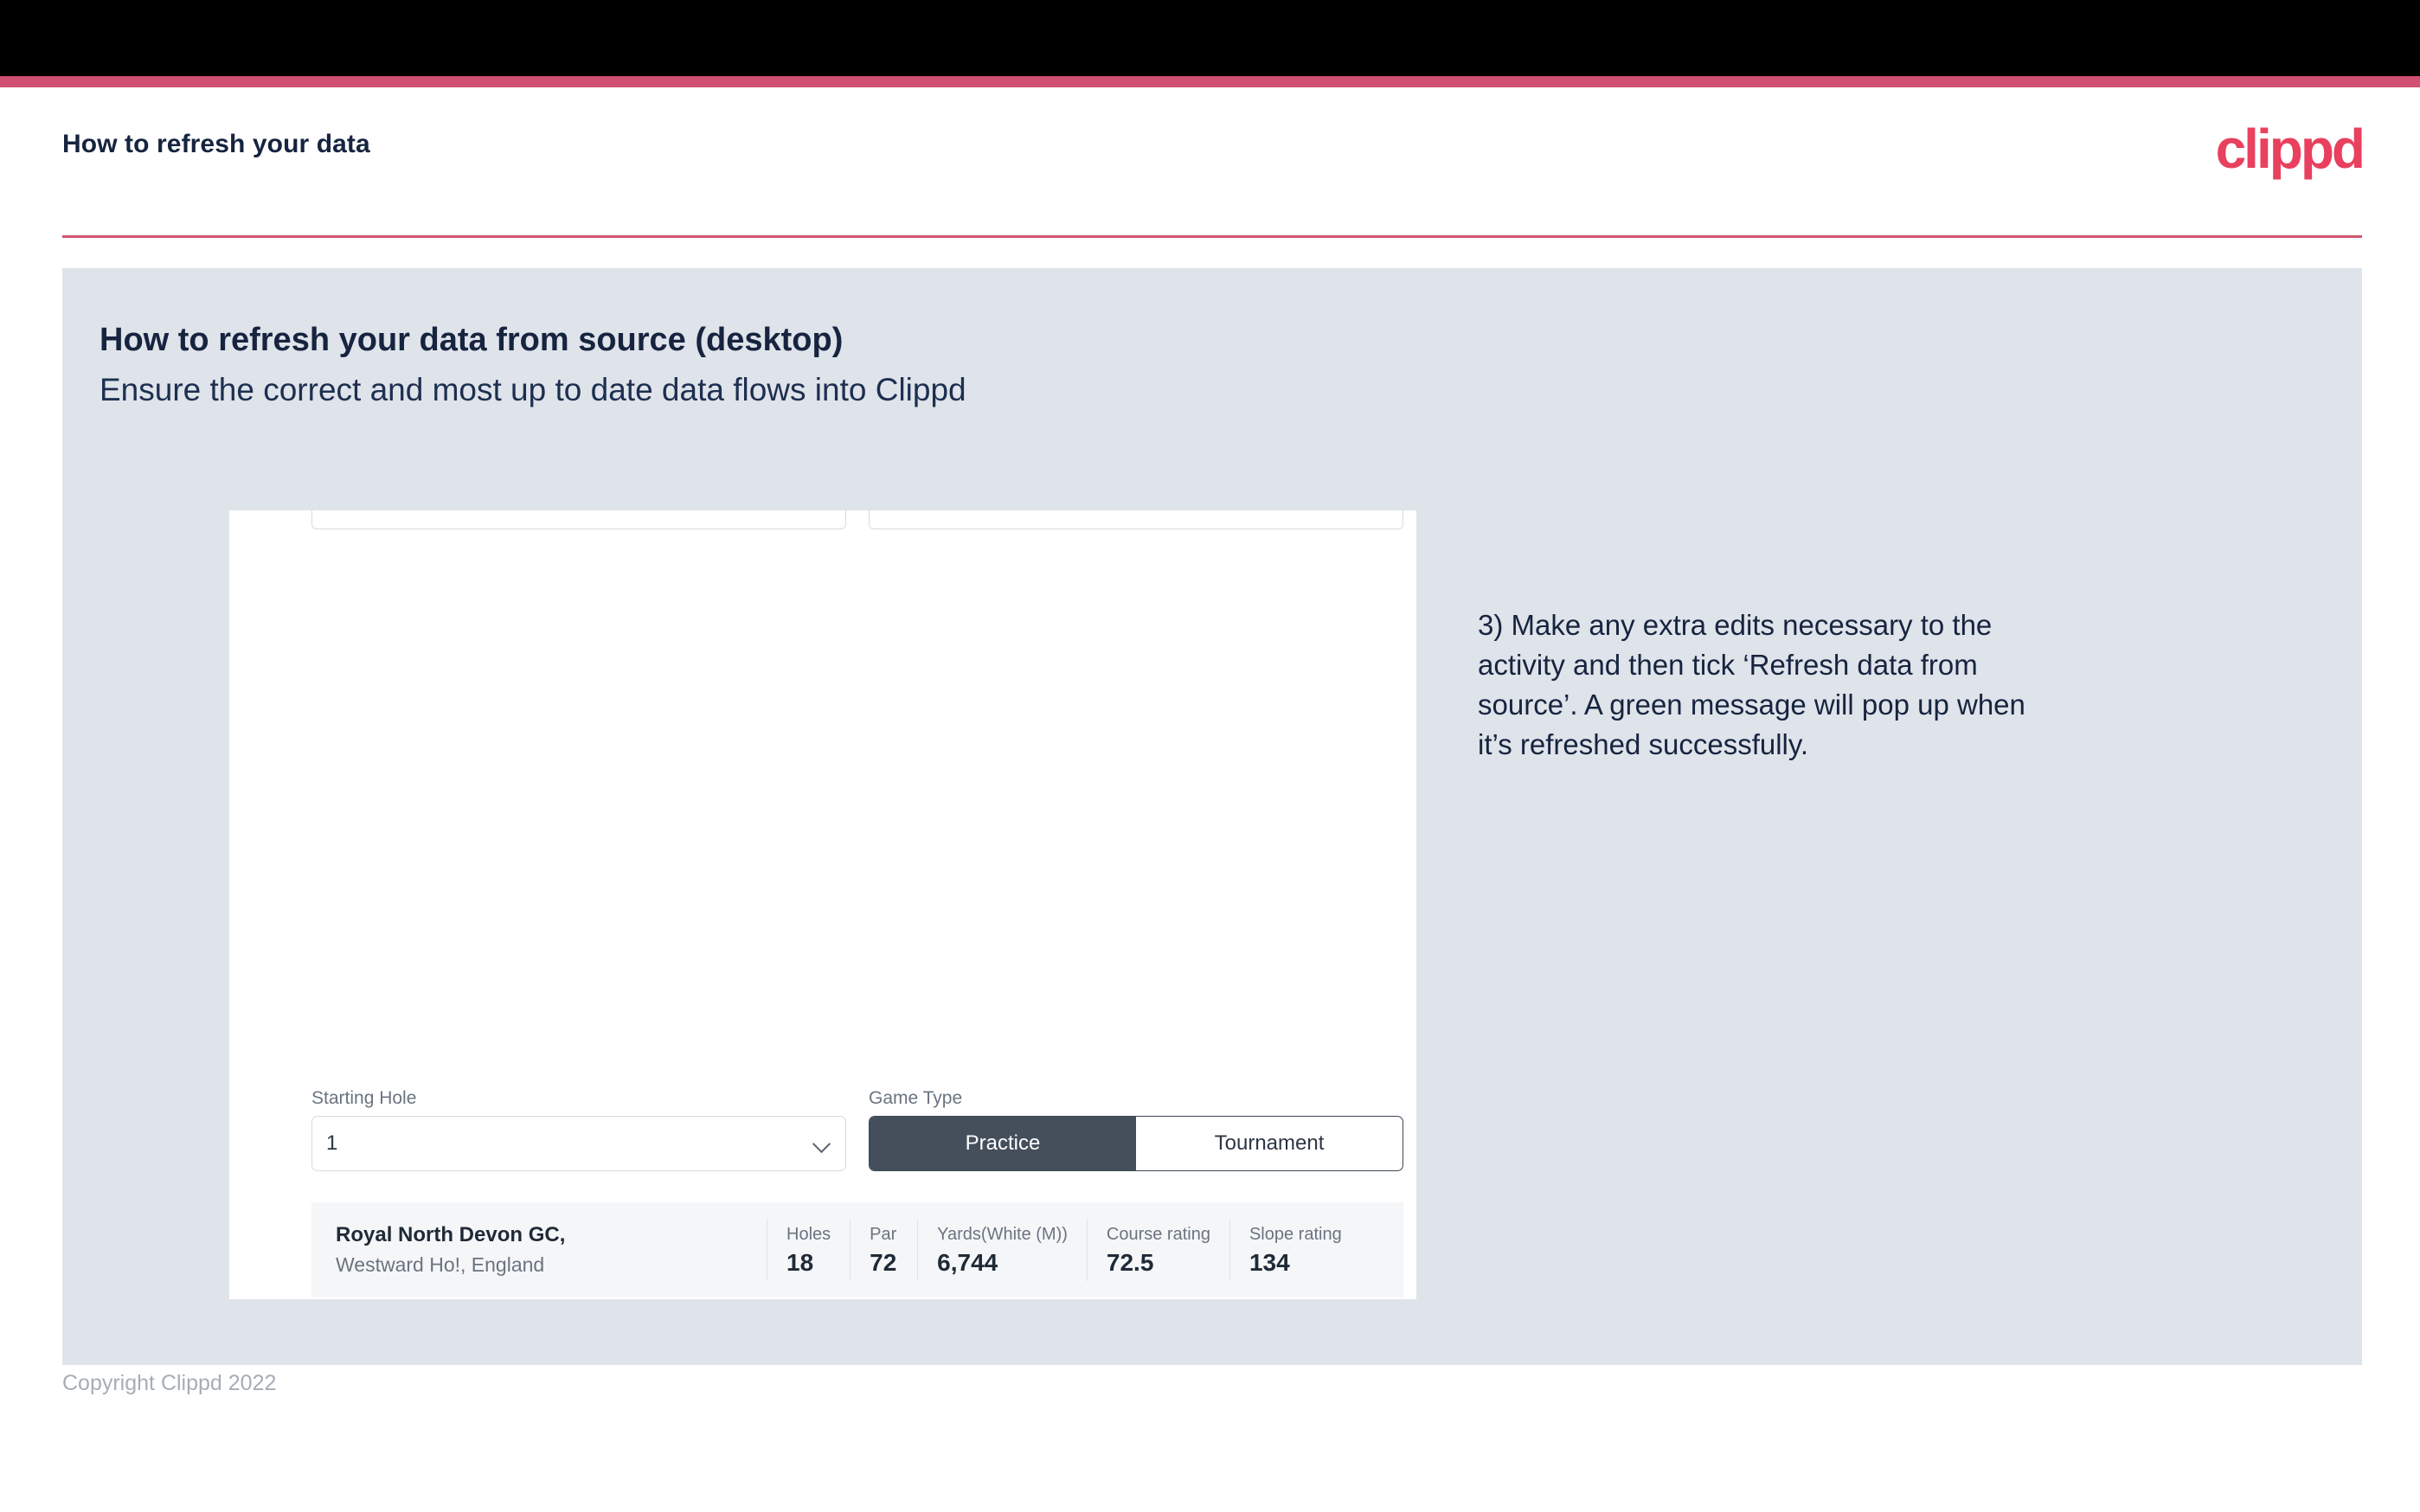  I want to click on course-stat-label: Holes, so click(808, 1234).